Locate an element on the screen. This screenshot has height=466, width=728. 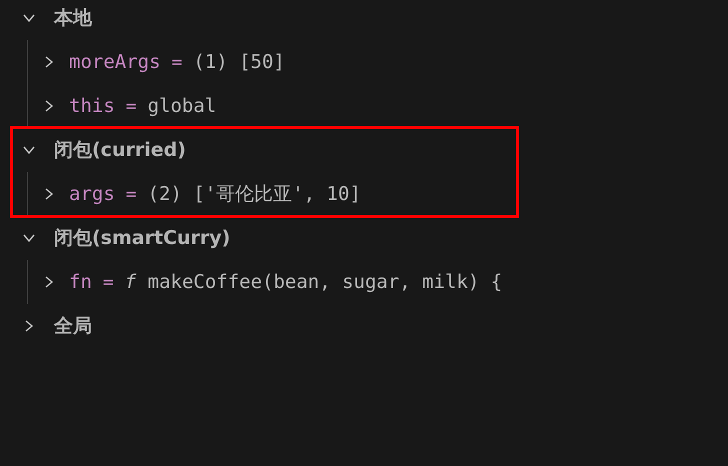
variable-value: (2) ['哥伦比亚', 10] is located at coordinates (254, 194).